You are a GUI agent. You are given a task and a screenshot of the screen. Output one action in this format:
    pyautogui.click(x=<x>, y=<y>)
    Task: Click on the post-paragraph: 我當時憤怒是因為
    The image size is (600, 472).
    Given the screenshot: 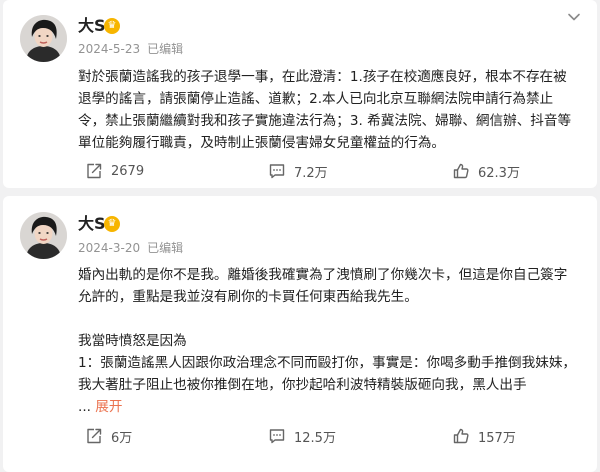 What is the action you would take?
    pyautogui.click(x=132, y=341)
    